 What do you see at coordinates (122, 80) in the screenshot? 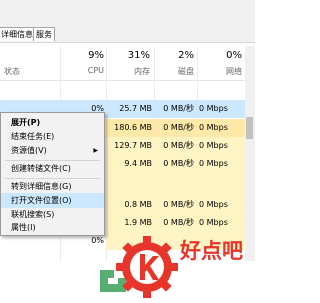
I see `header-divider` at bounding box center [122, 80].